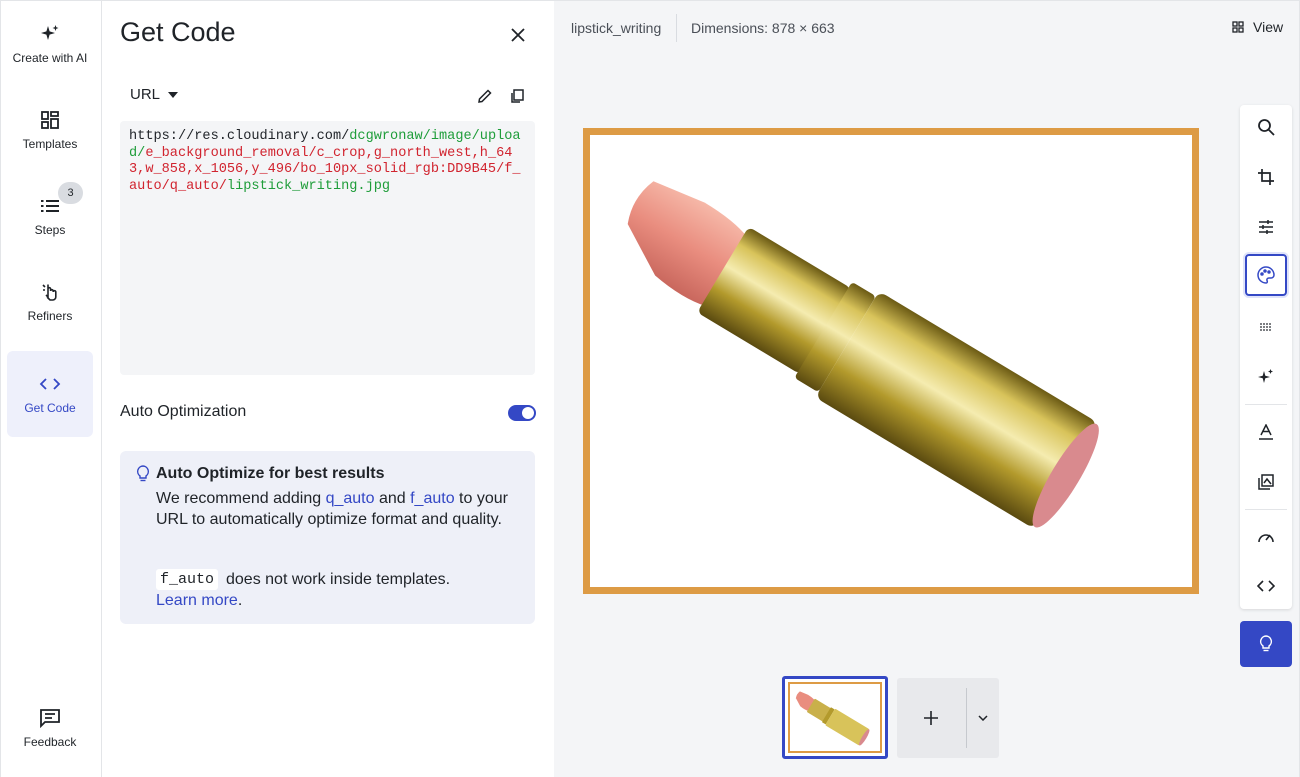 This screenshot has width=1300, height=777. I want to click on nav-label: Feedback, so click(50, 742).